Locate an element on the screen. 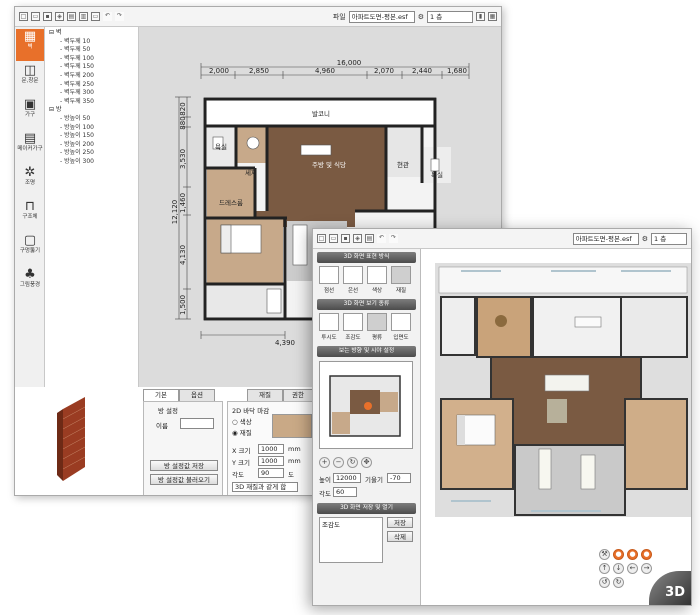 The height and width of the screenshot is (615, 700). viewer-undo-icon: ↶ is located at coordinates (381, 238).